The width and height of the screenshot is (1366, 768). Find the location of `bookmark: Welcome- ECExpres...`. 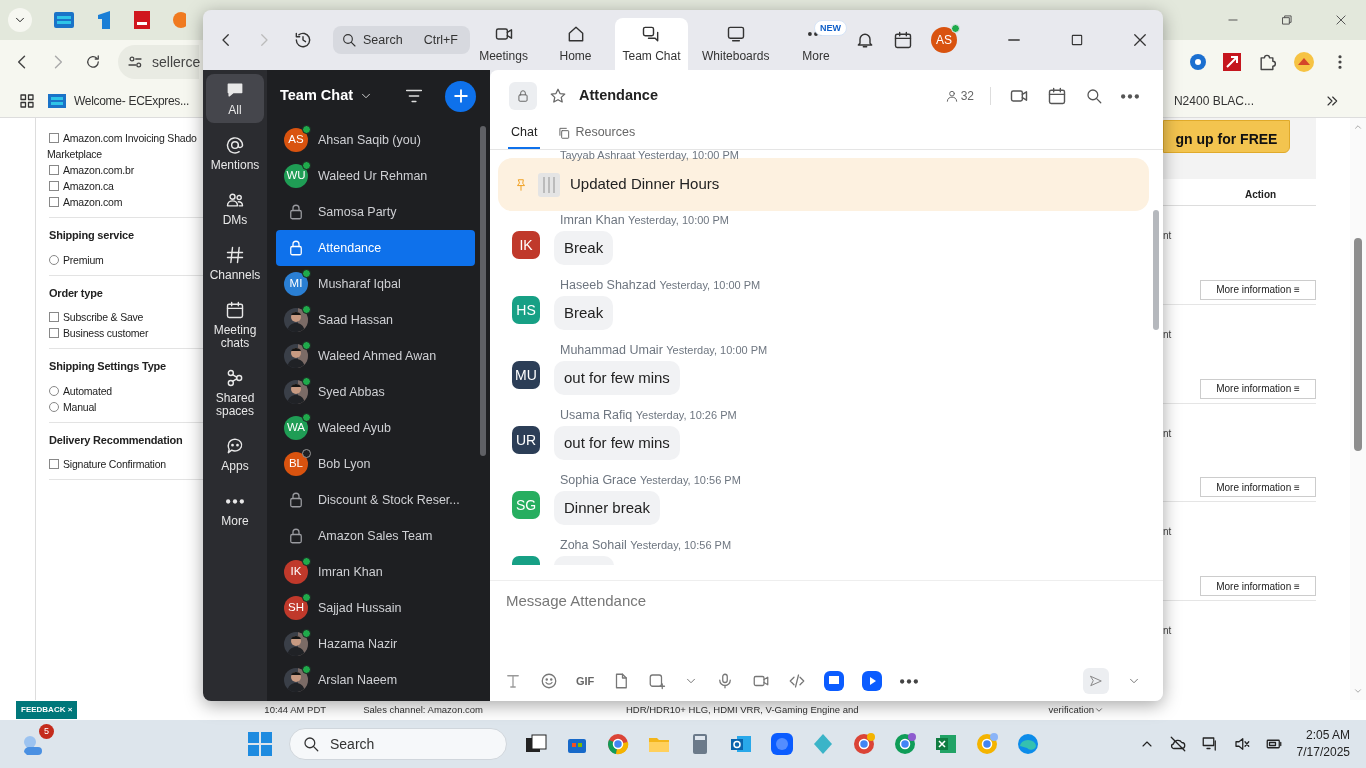

bookmark: Welcome- ECExpres... is located at coordinates (119, 100).